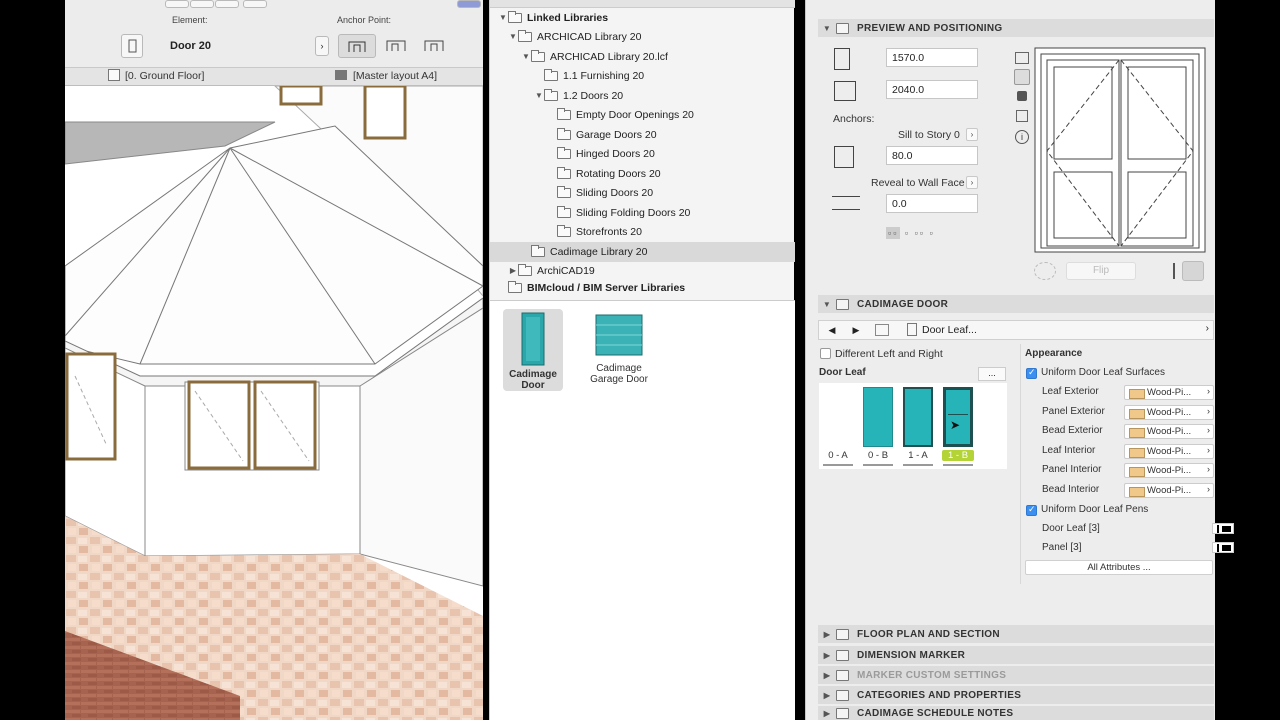 This screenshot has height=720, width=1280. Describe the element at coordinates (825, 353) in the screenshot. I see `different-lr-checkbox` at that location.